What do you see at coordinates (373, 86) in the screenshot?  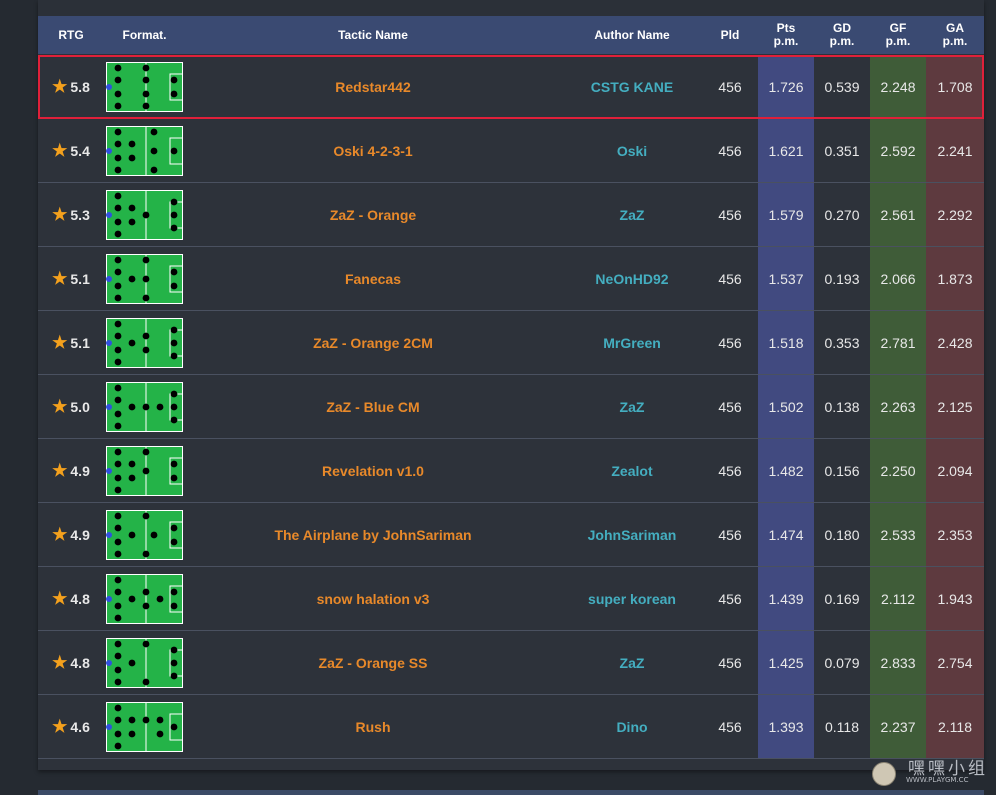 I see `tactic-name-link: Redstar442` at bounding box center [373, 86].